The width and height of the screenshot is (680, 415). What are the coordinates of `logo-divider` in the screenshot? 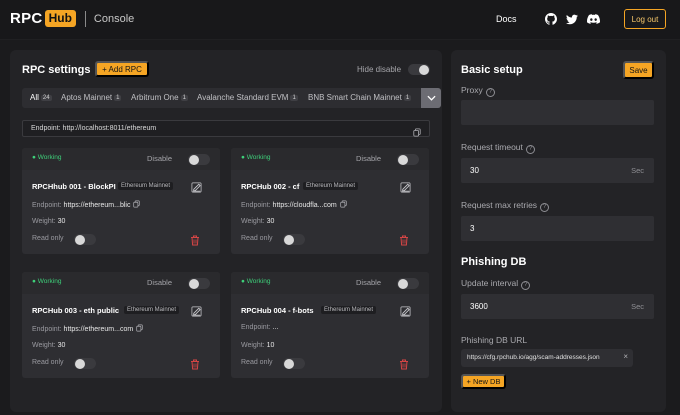 It's located at (85, 18).